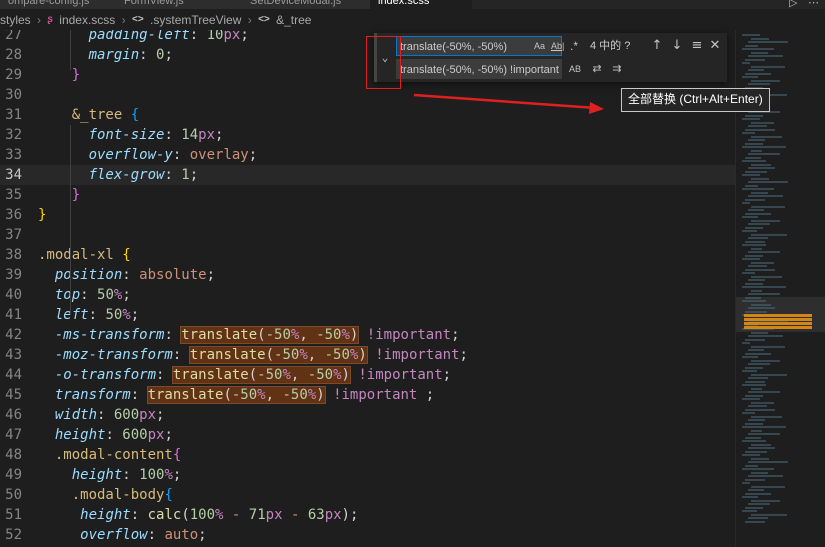  I want to click on annotation-arrow, so click(508, 103).